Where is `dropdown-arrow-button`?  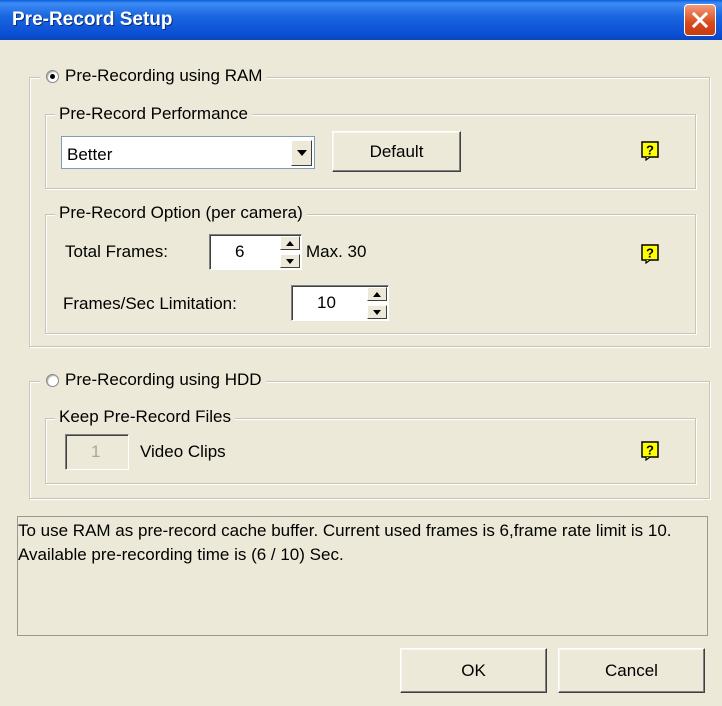
dropdown-arrow-button is located at coordinates (301, 153).